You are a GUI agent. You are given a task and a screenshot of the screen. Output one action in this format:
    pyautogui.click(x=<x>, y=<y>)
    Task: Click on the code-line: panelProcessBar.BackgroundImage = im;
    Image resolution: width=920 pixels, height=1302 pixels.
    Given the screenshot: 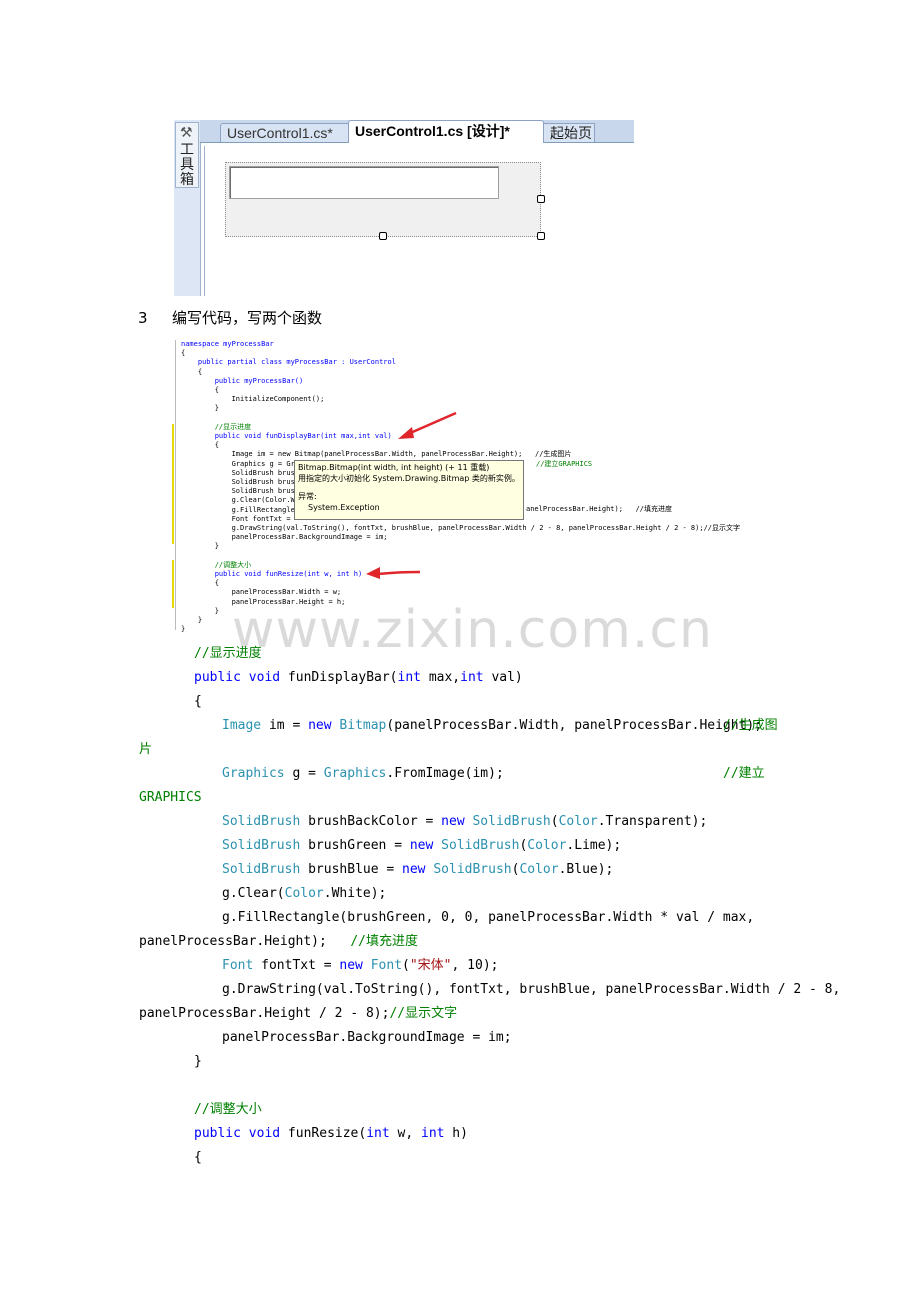 What is the action you would take?
    pyautogui.click(x=284, y=537)
    